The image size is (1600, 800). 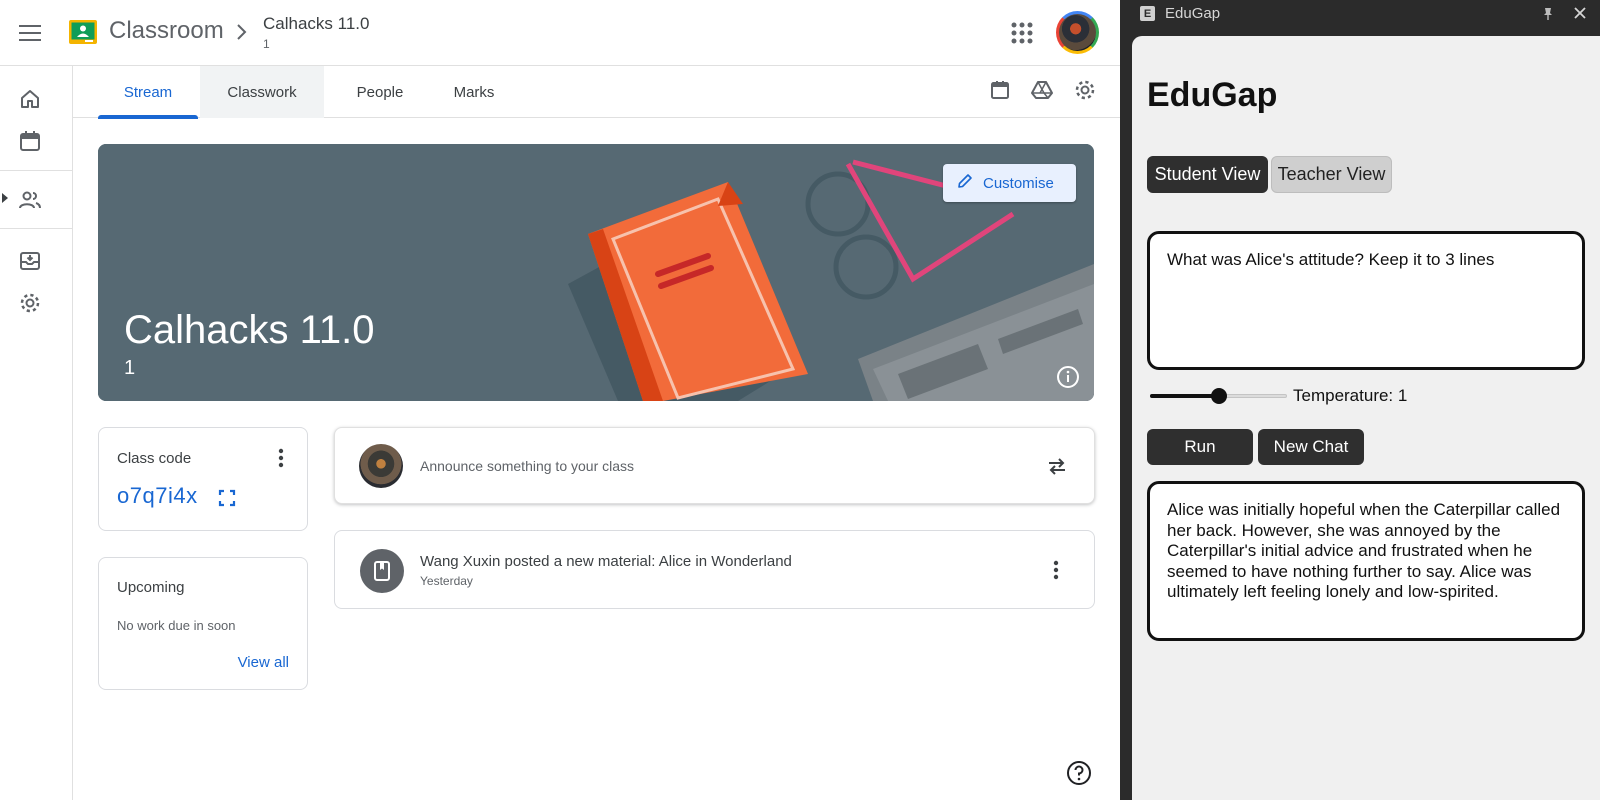 What do you see at coordinates (474, 92) in the screenshot?
I see `tab-marks: Marks` at bounding box center [474, 92].